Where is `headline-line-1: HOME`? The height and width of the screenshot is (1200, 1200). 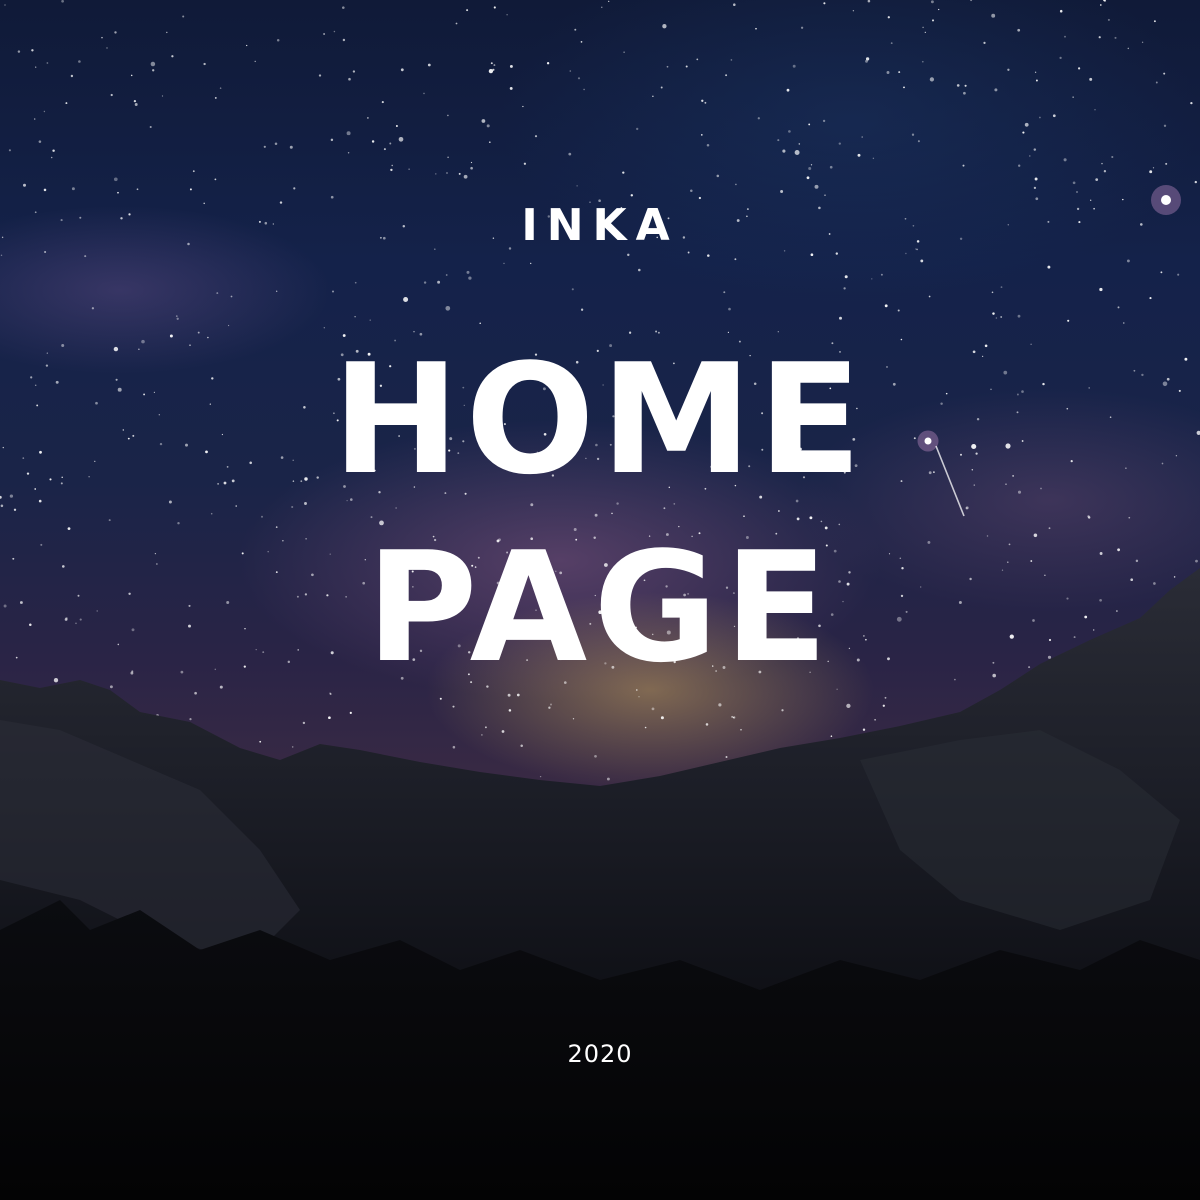 headline-line-1: HOME is located at coordinates (600, 419).